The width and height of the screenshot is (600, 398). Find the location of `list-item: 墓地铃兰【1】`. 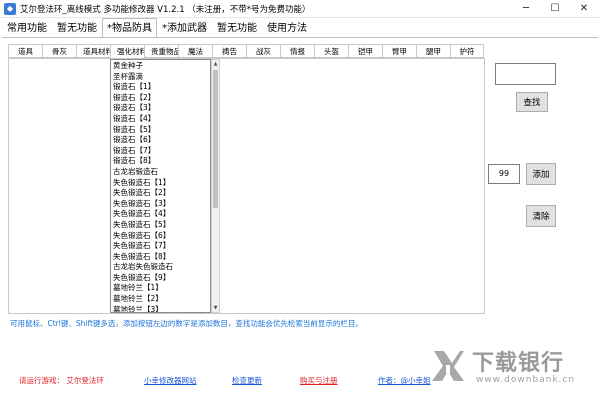

list-item: 墓地铃兰【1】 is located at coordinates (160, 288).